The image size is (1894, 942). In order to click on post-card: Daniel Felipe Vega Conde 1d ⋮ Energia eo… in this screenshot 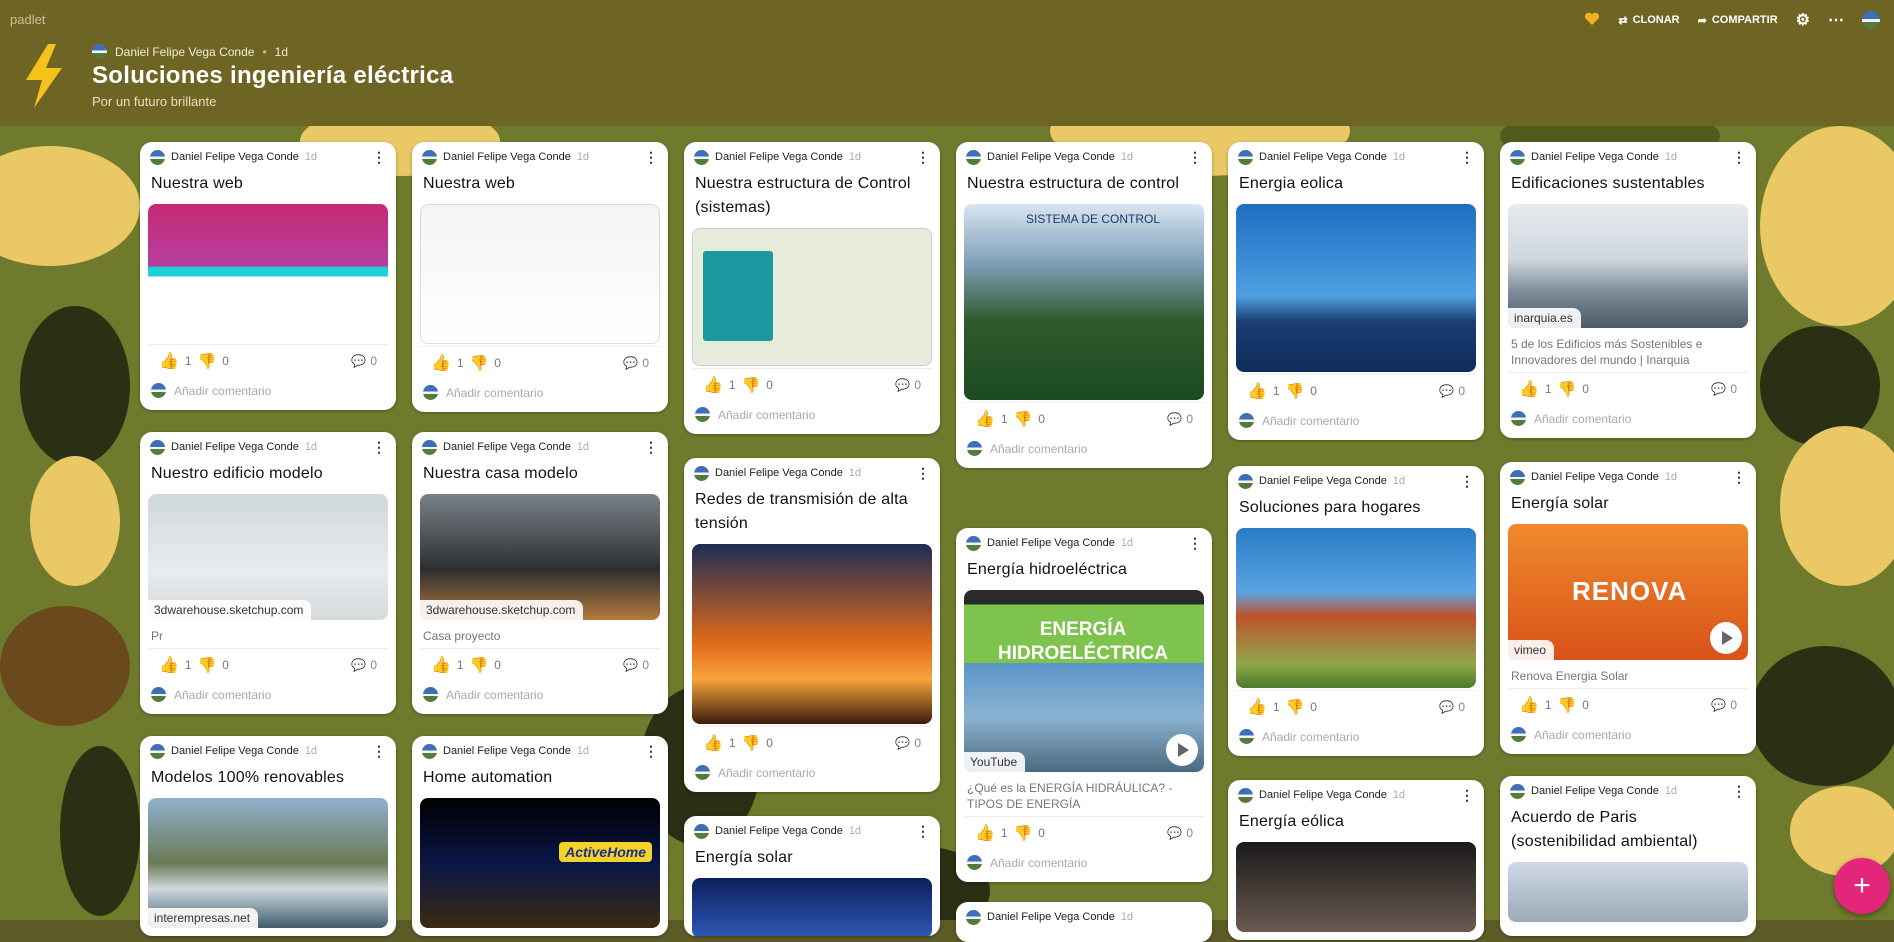, I will do `click(1356, 291)`.